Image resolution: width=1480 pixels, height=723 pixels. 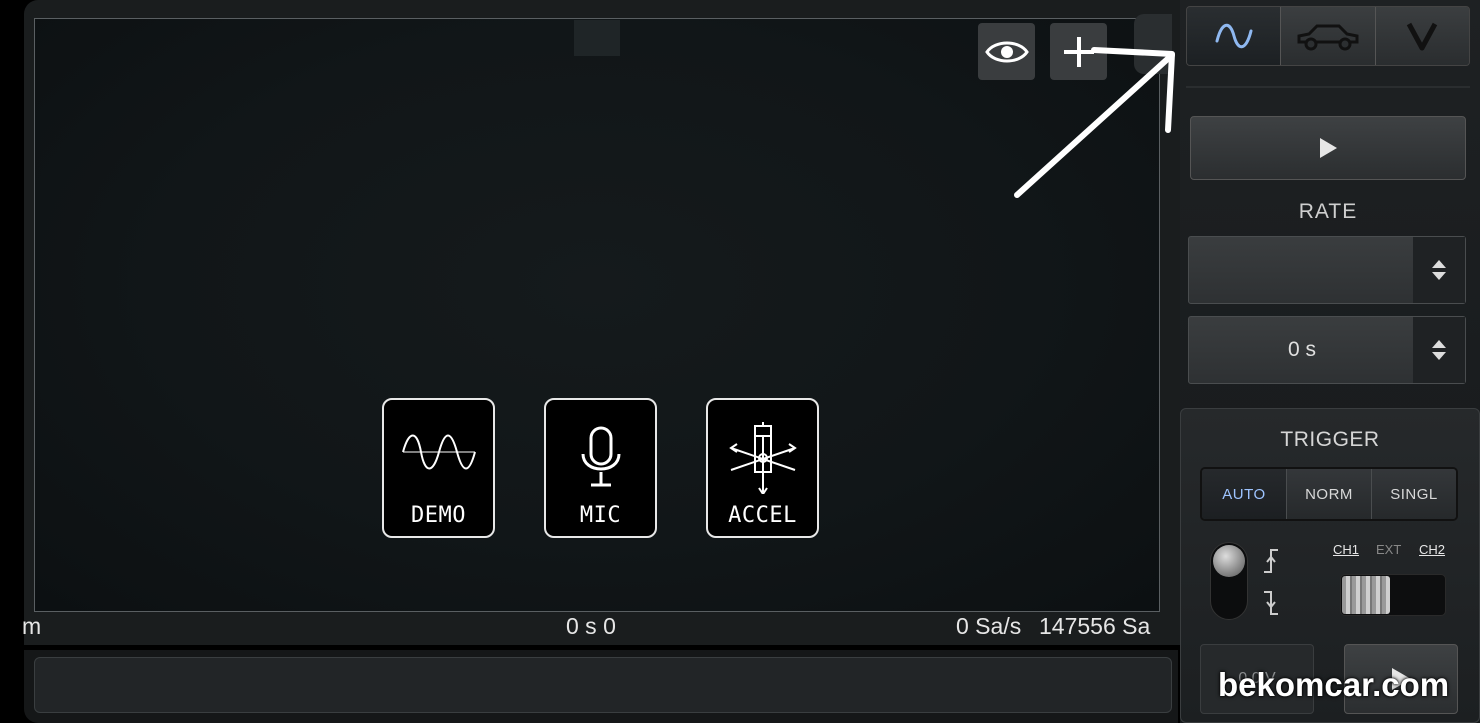 I want to click on tab-vehicle, so click(x=1328, y=36).